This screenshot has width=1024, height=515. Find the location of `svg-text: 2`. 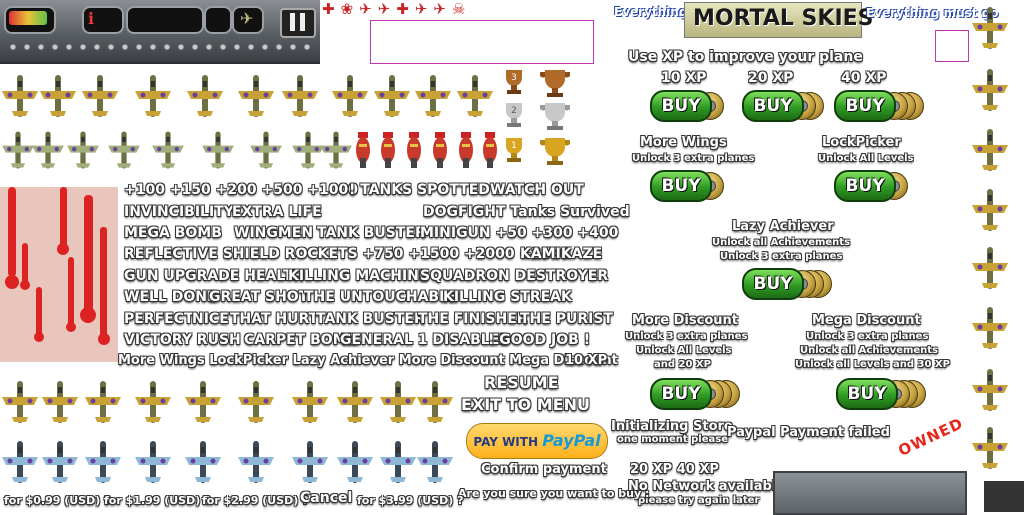

svg-text: 2 is located at coordinates (514, 111).